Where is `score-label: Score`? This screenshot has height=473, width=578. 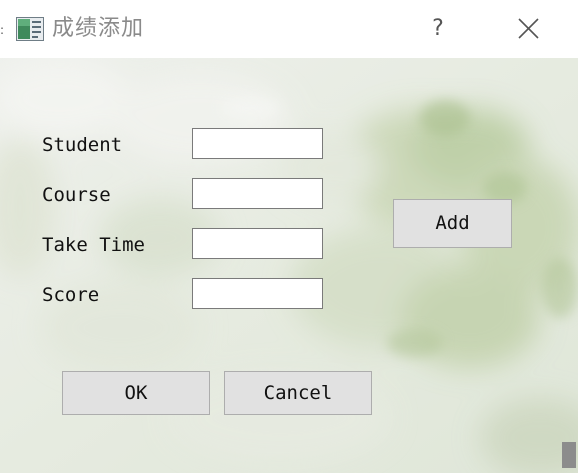
score-label: Score is located at coordinates (71, 295).